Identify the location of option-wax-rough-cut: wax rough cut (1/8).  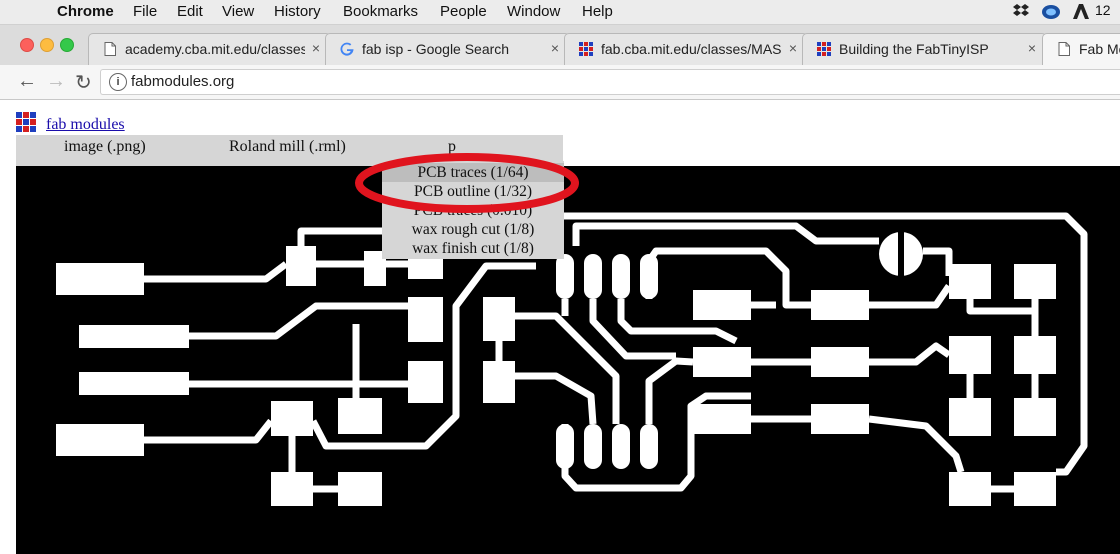
(473, 229).